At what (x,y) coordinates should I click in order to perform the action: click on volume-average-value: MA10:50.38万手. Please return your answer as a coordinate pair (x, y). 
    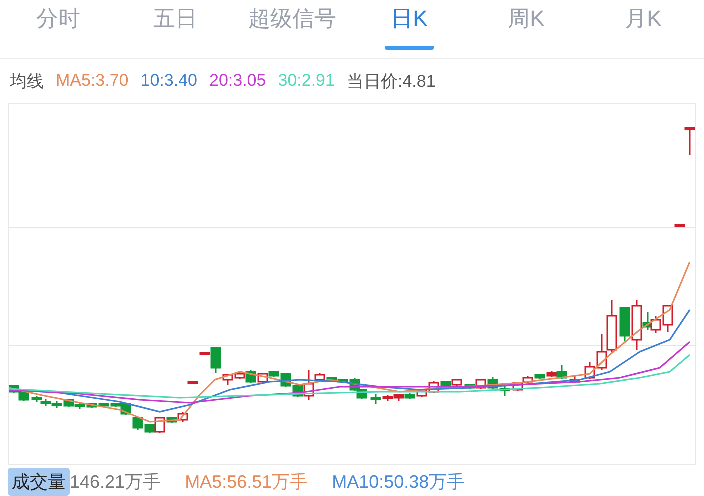
    Looking at the image, I should click on (399, 482).